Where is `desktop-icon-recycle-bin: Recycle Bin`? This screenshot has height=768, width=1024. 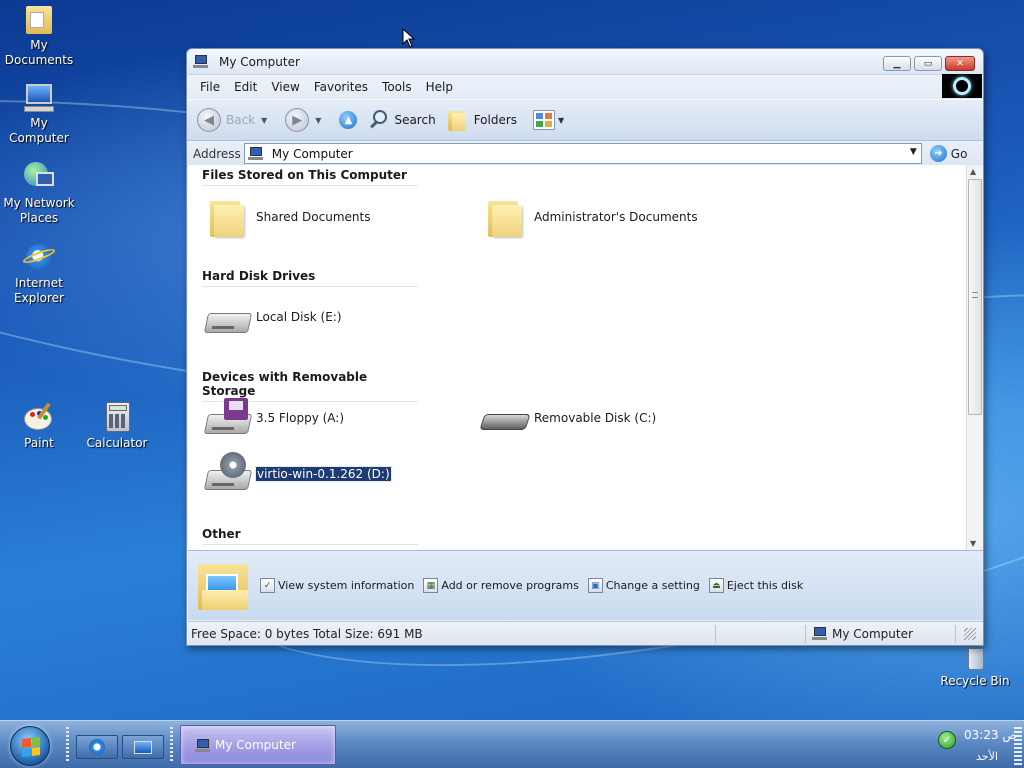
desktop-icon-recycle-bin: Recycle Bin is located at coordinates (975, 667).